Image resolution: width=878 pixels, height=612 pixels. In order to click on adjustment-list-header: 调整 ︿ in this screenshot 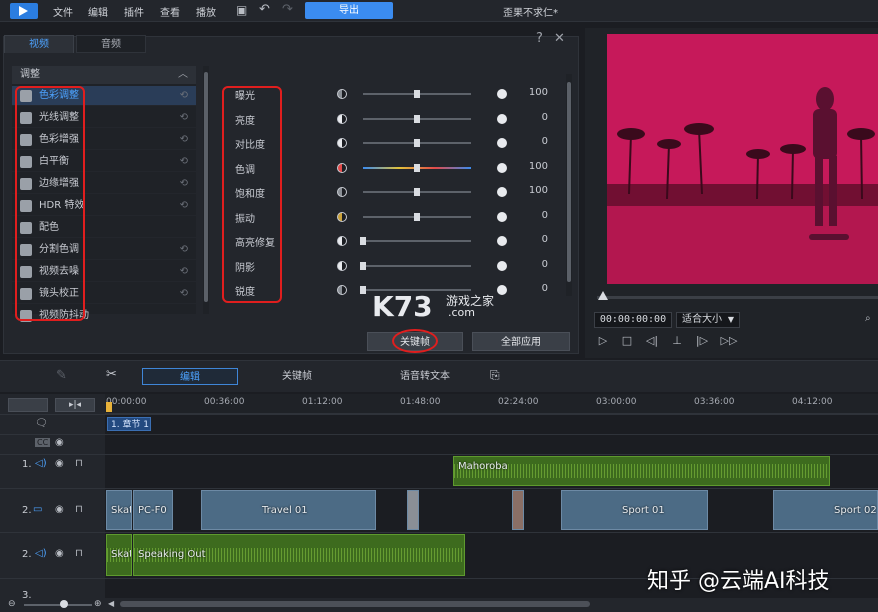, I will do `click(104, 75)`.